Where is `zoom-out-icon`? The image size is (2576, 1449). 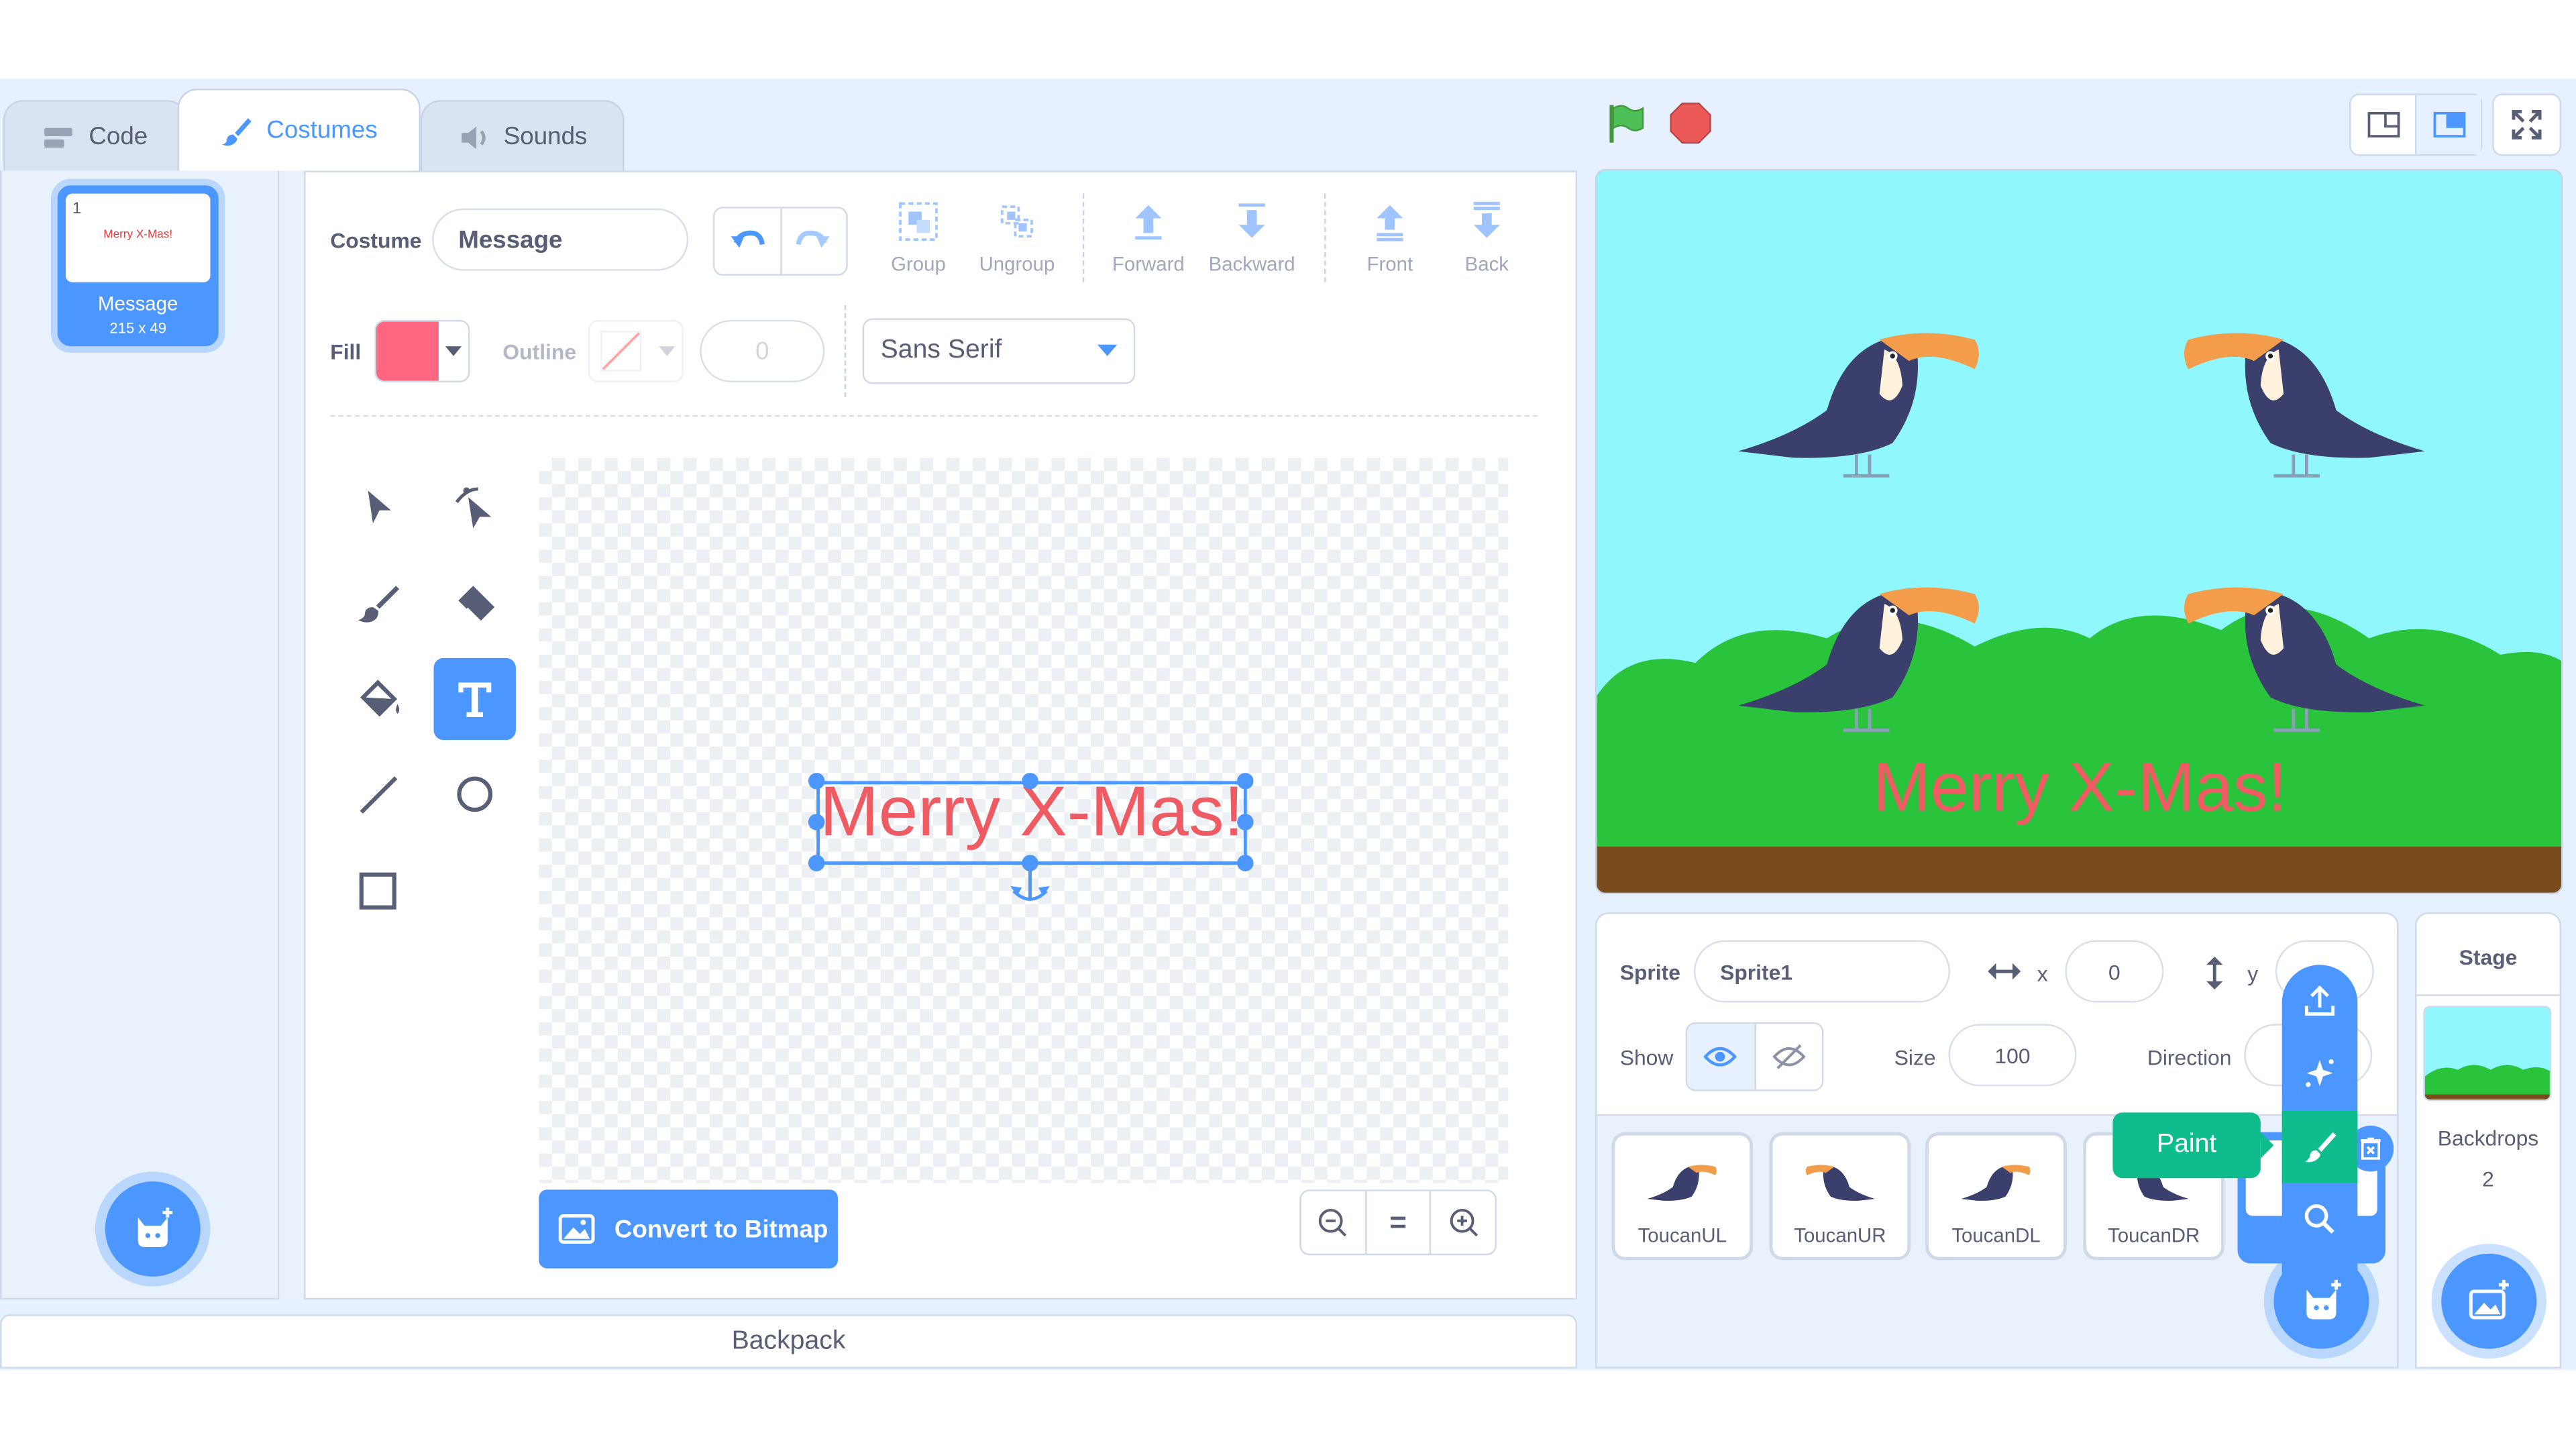
zoom-out-icon is located at coordinates (1333, 1222).